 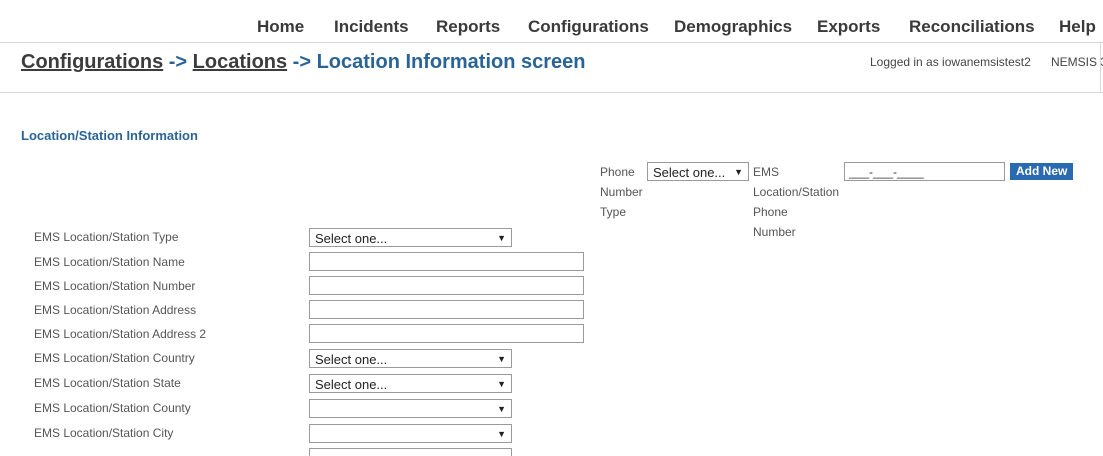 I want to click on nav-reports: Reports, so click(x=468, y=27).